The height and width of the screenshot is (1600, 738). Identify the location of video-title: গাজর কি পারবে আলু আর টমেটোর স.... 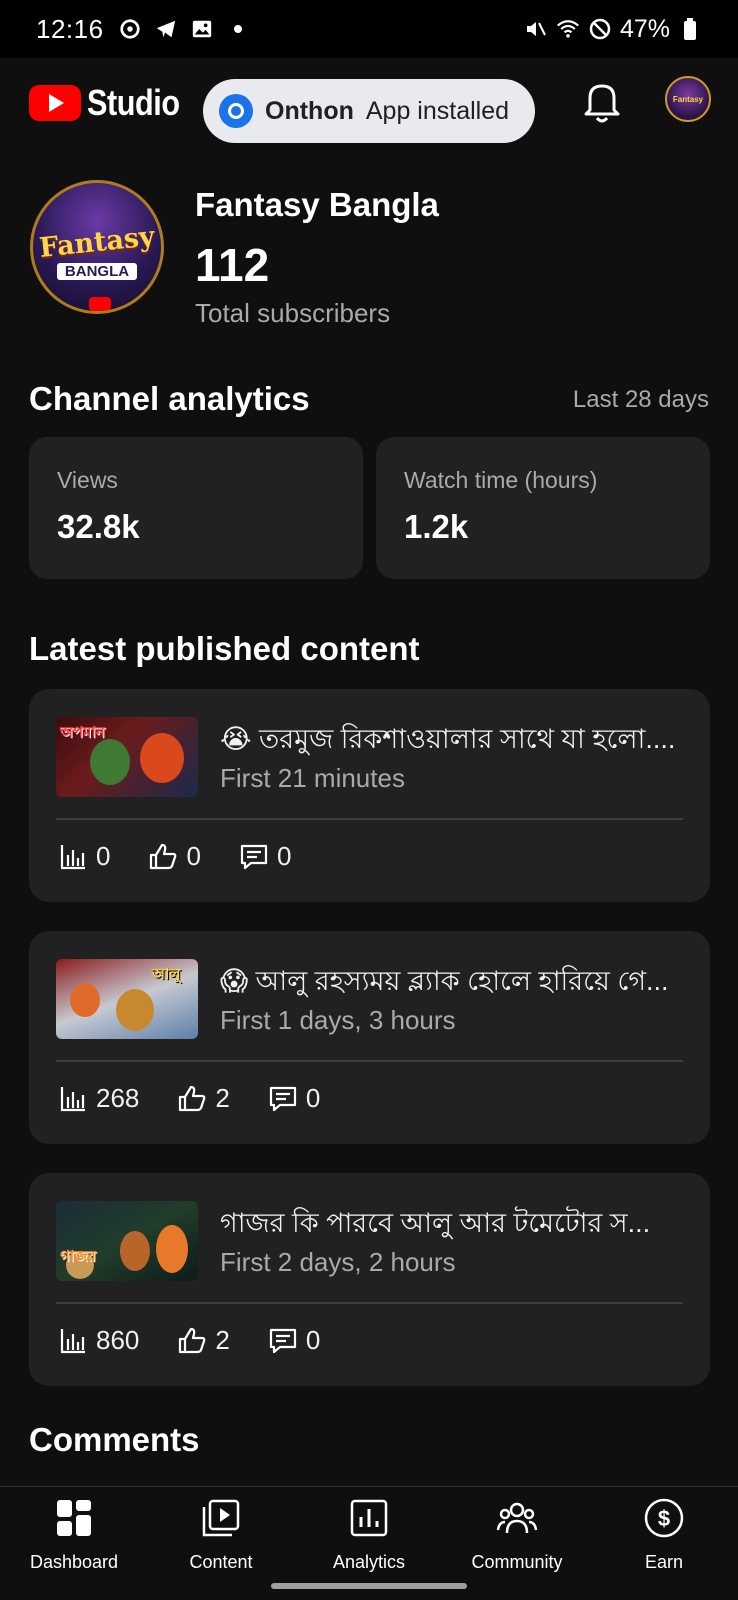
(435, 1223).